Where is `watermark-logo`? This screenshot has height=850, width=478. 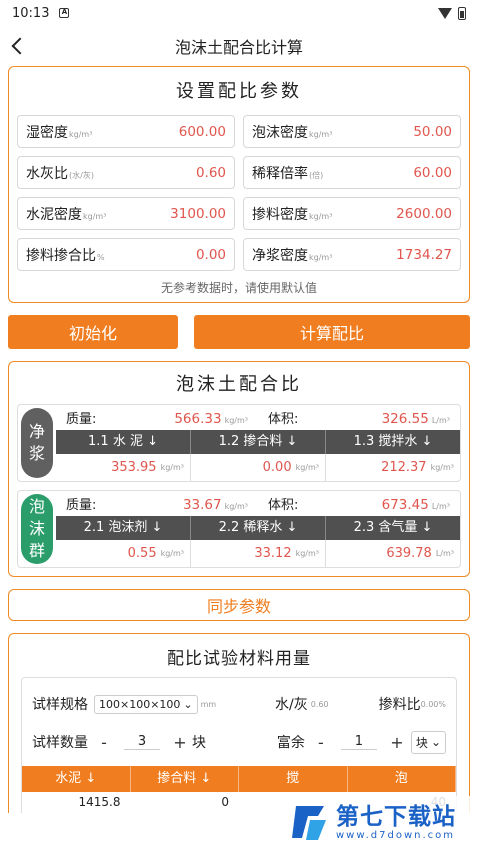 watermark-logo is located at coordinates (309, 823).